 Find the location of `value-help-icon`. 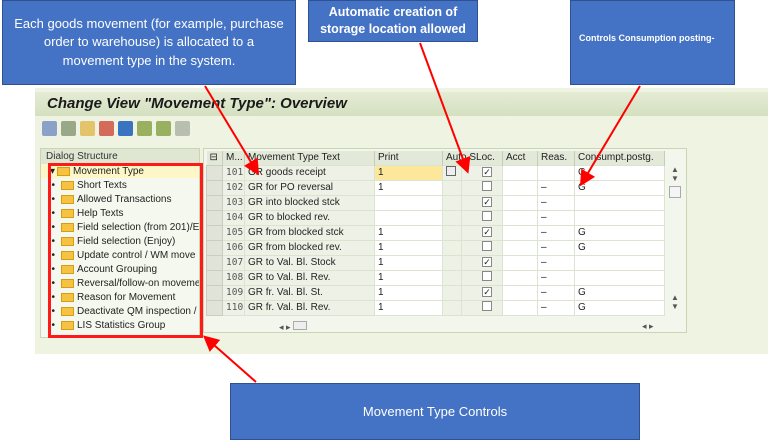

value-help-icon is located at coordinates (451, 171).